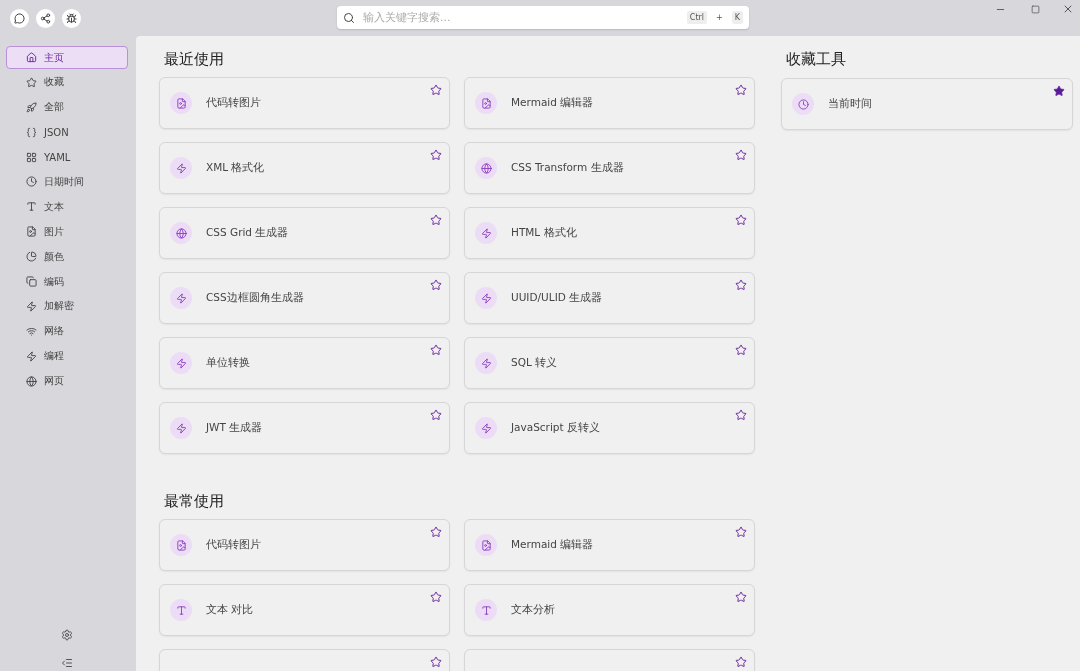 The height and width of the screenshot is (671, 1080). What do you see at coordinates (67, 132) in the screenshot?
I see `sidebar-item: JSON` at bounding box center [67, 132].